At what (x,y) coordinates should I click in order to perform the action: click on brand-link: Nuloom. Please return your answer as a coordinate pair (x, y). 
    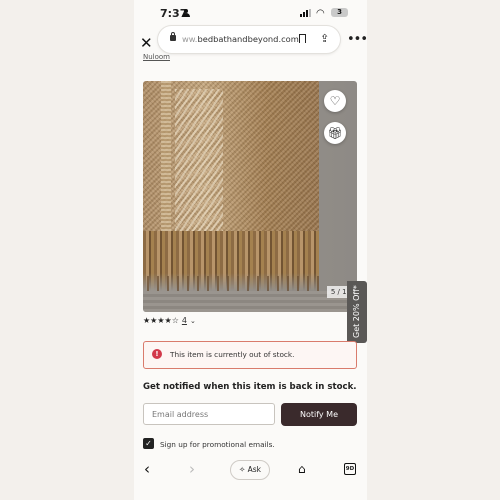
    Looking at the image, I should click on (156, 57).